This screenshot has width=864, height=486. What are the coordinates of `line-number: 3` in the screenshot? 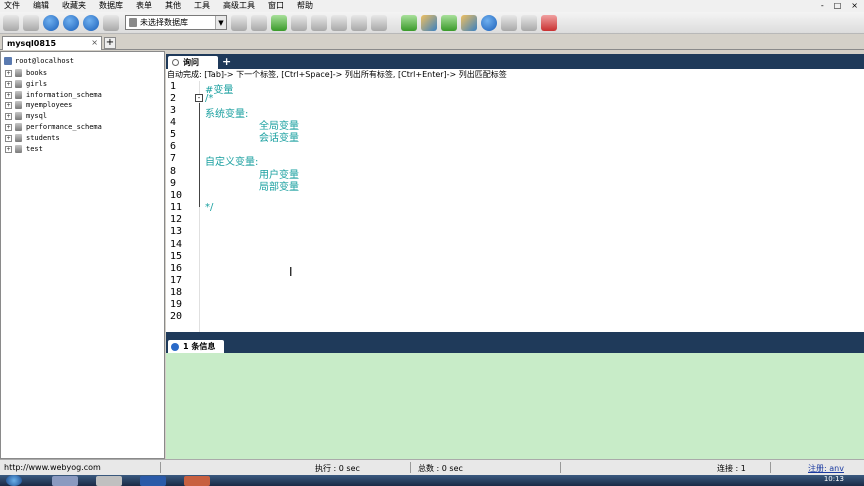 It's located at (173, 110).